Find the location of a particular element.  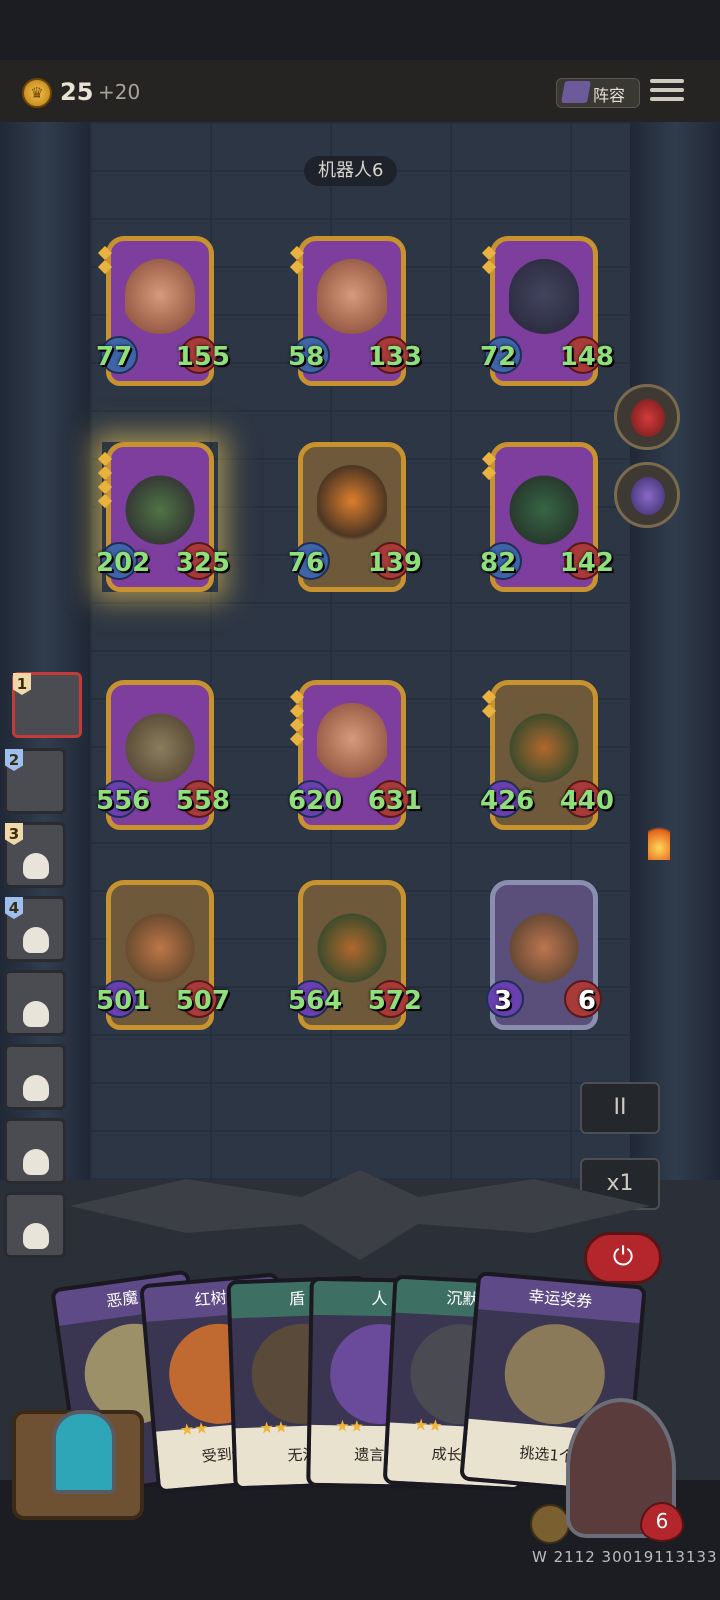

unit-card: 82 142 is located at coordinates (547, 517).